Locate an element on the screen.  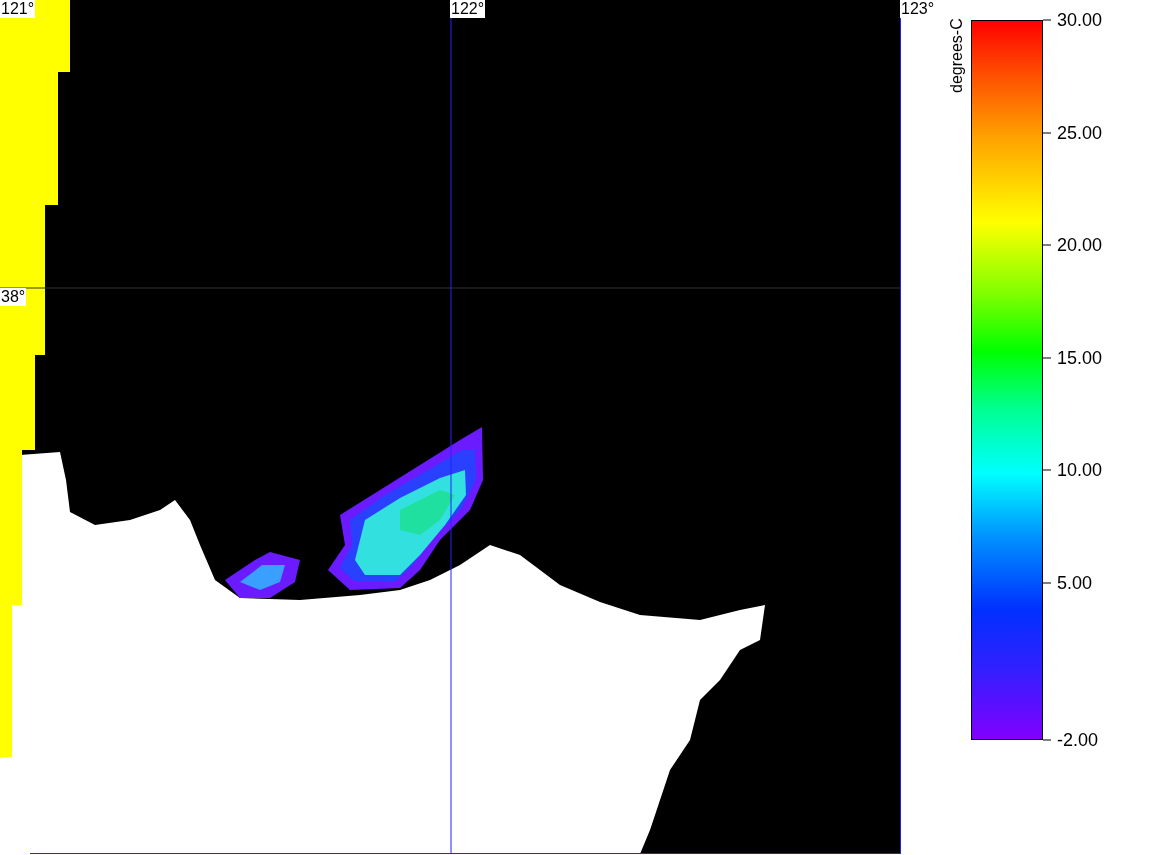
tick-label: -2.00 is located at coordinates (1078, 740).